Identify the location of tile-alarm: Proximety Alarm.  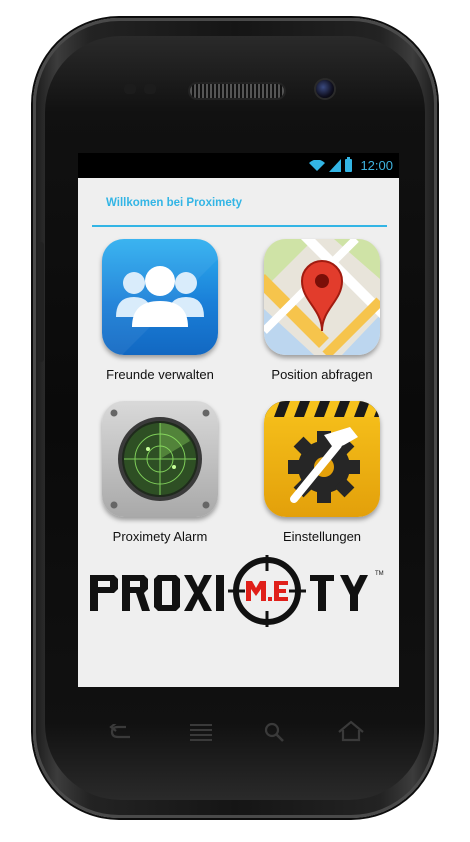
(160, 472).